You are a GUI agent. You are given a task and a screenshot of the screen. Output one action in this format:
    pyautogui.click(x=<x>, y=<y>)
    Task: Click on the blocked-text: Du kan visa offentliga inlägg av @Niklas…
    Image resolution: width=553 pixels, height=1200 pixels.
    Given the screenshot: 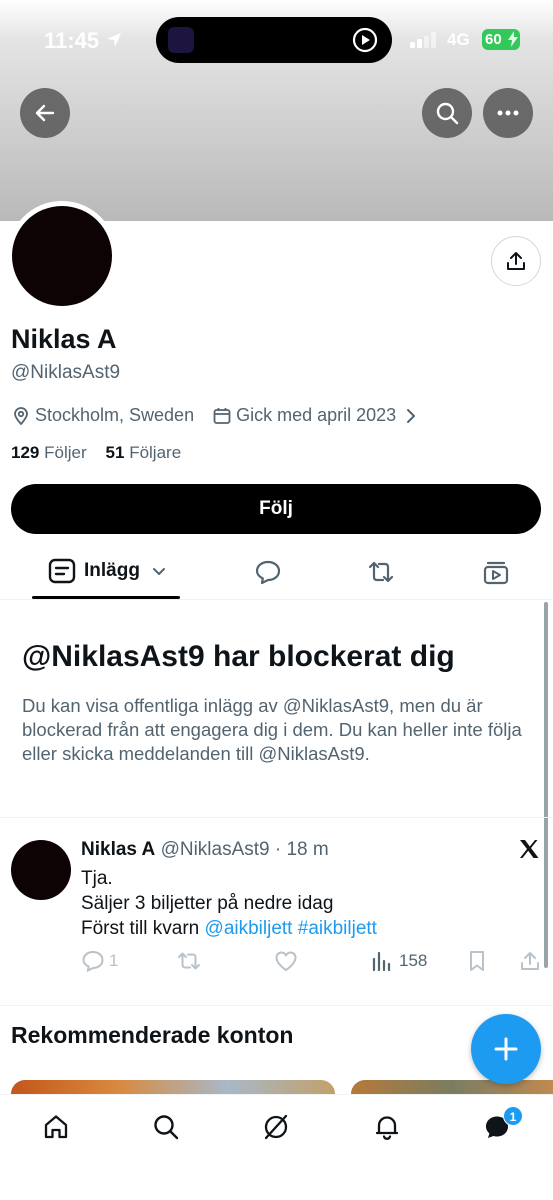 What is the action you would take?
    pyautogui.click(x=272, y=729)
    